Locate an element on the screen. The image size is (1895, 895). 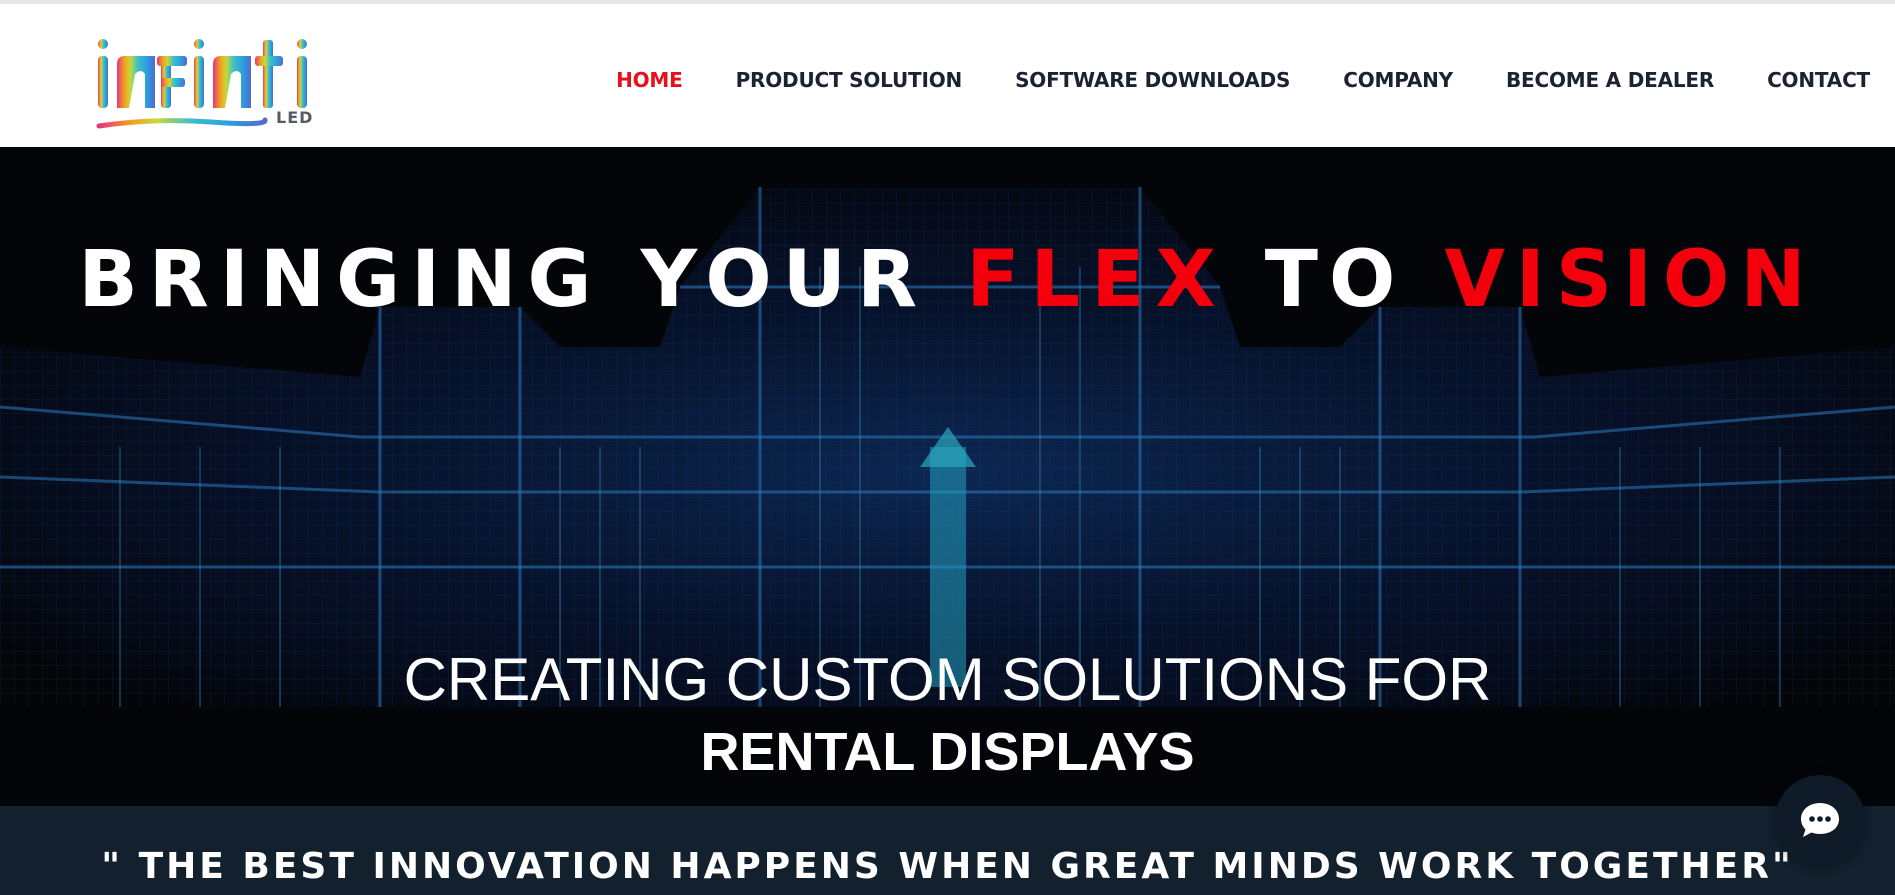
chat-bubble-icon is located at coordinates (1820, 820).